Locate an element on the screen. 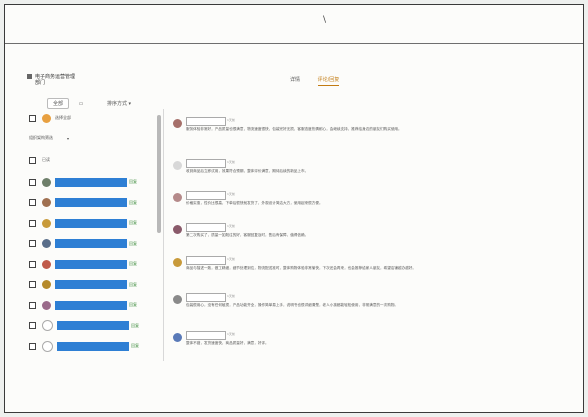  comment-text: 第二次购买了，质量一如既往的好，客服回复及时，售后有保障，值得信赖。 is located at coordinates (247, 235).